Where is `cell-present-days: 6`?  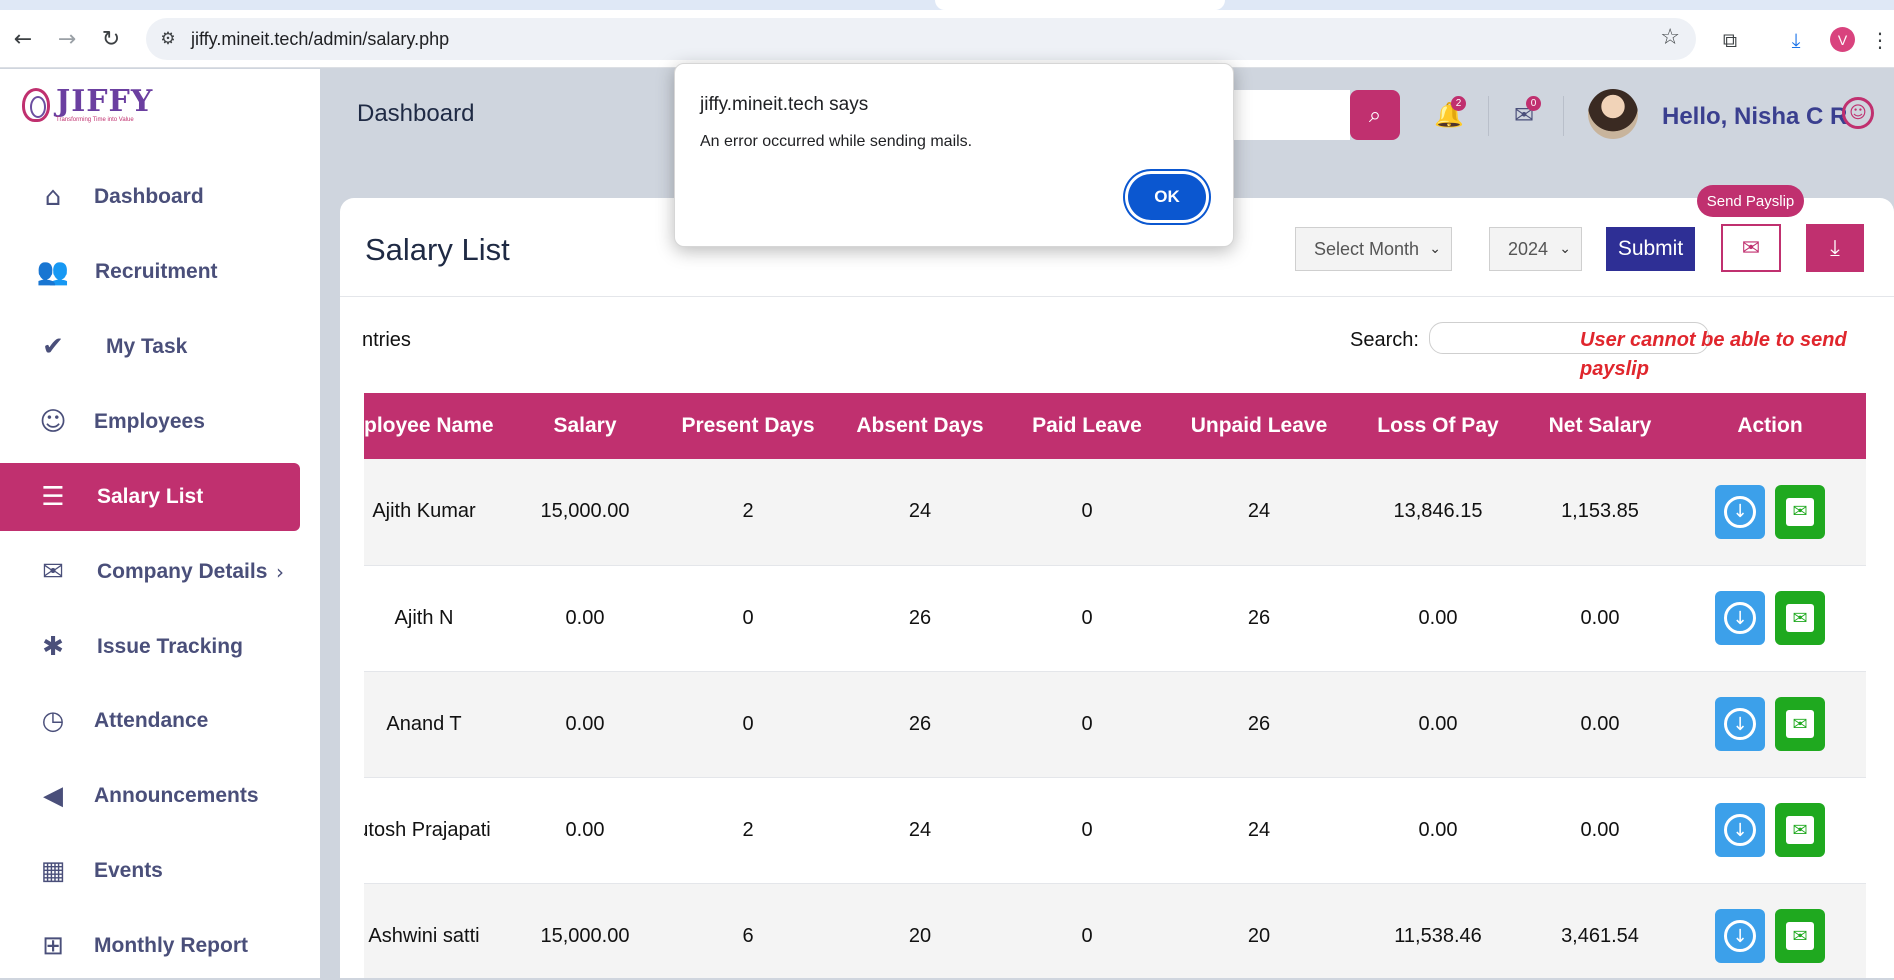
cell-present-days: 6 is located at coordinates (748, 930).